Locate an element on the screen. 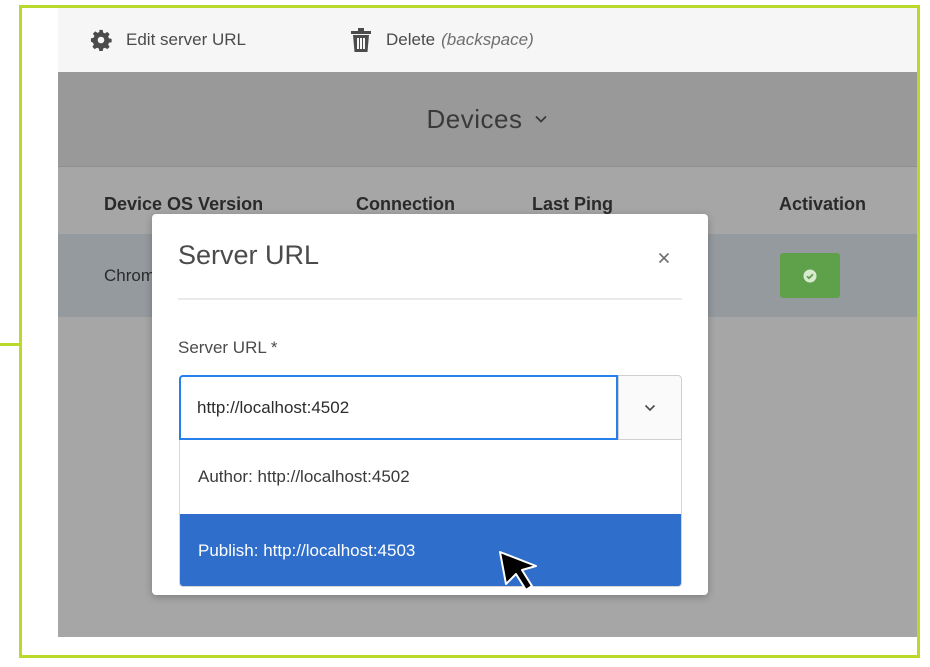 This screenshot has height=667, width=930. check-circle-icon is located at coordinates (810, 275).